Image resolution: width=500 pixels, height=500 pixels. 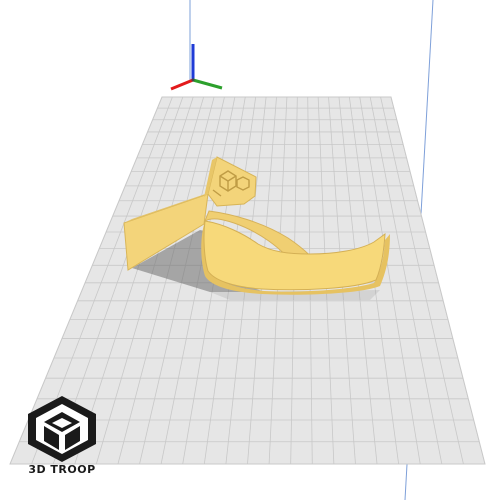 I want to click on cube-logo-icon, so click(x=62, y=429).